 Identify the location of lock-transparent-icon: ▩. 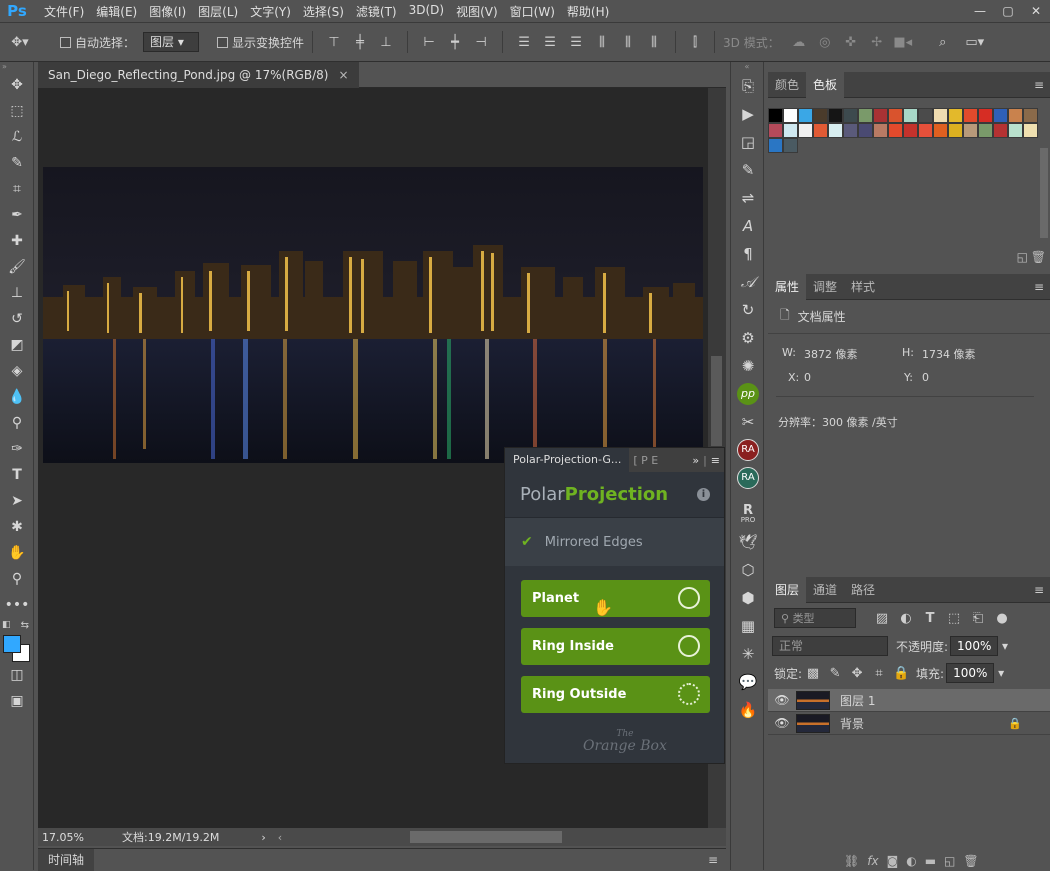
(813, 673).